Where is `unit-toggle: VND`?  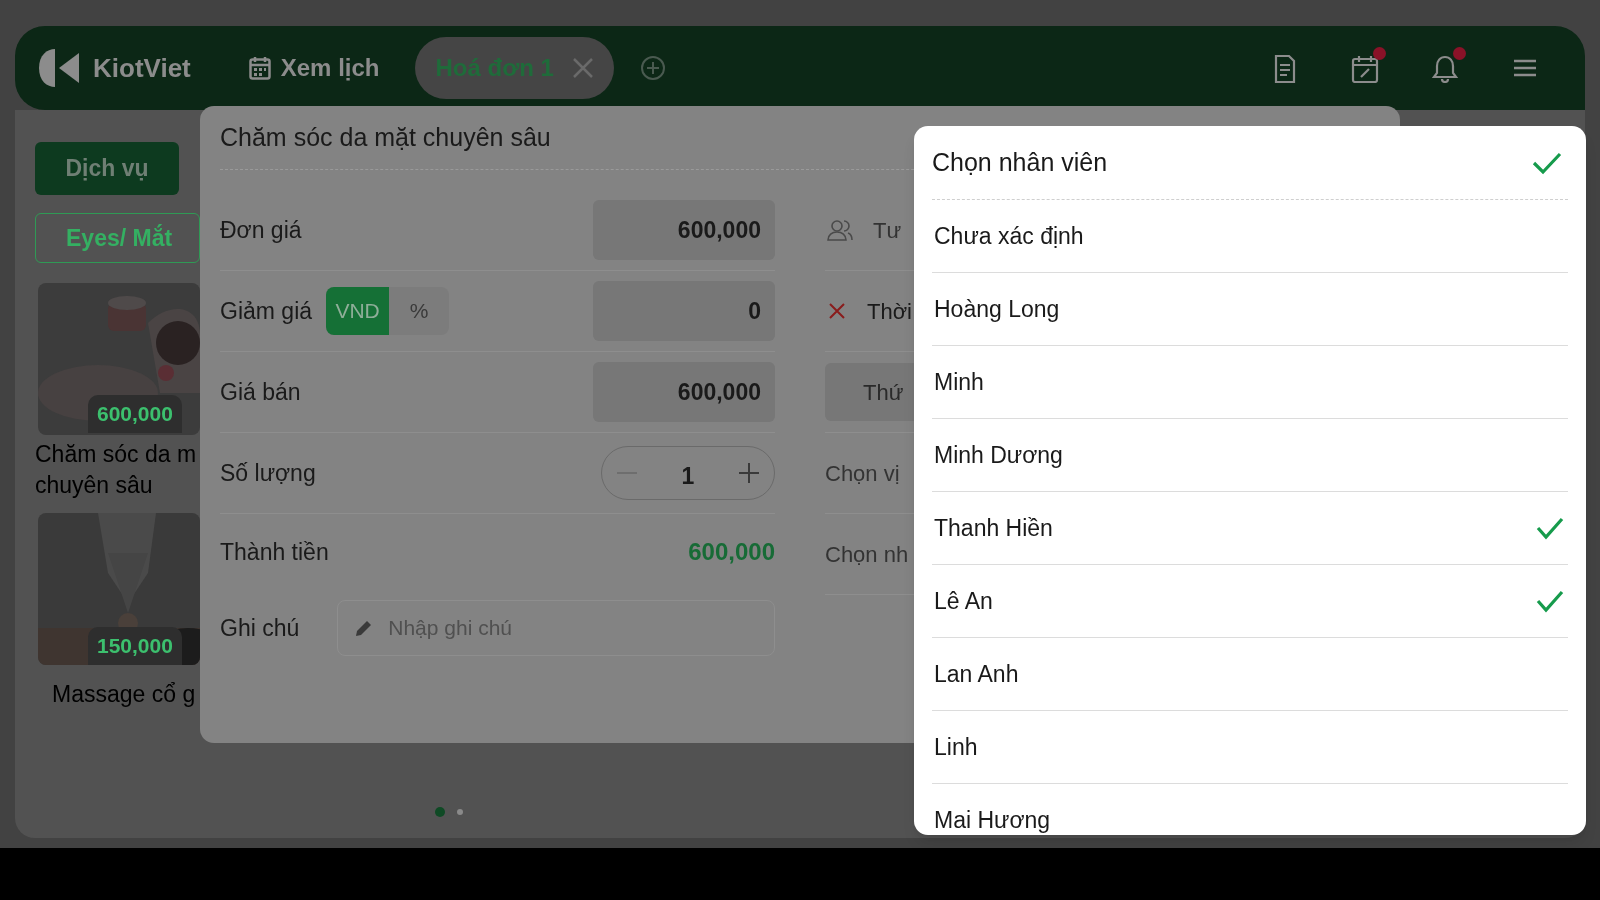 unit-toggle: VND is located at coordinates (358, 311).